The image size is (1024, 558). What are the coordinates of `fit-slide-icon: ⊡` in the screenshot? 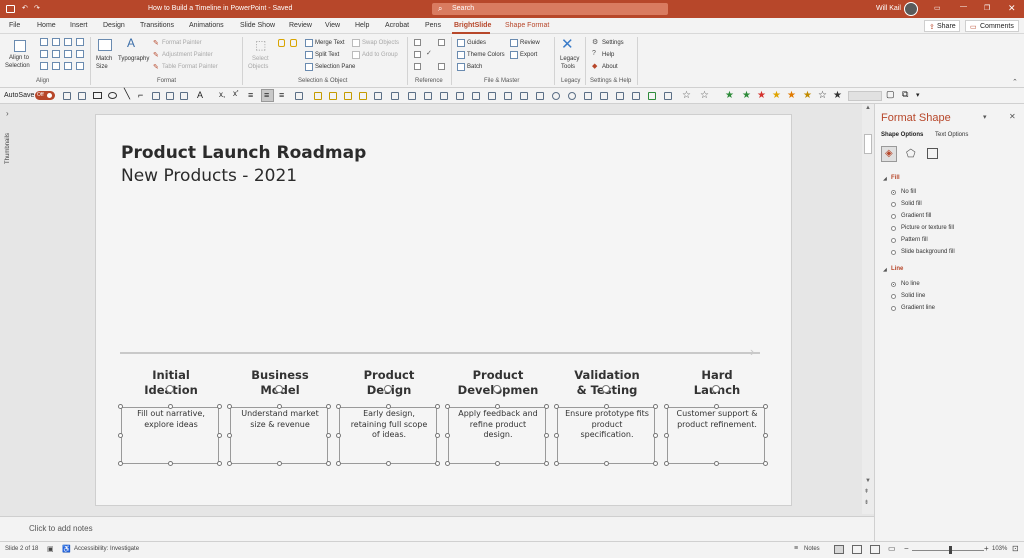 It's located at (1015, 548).